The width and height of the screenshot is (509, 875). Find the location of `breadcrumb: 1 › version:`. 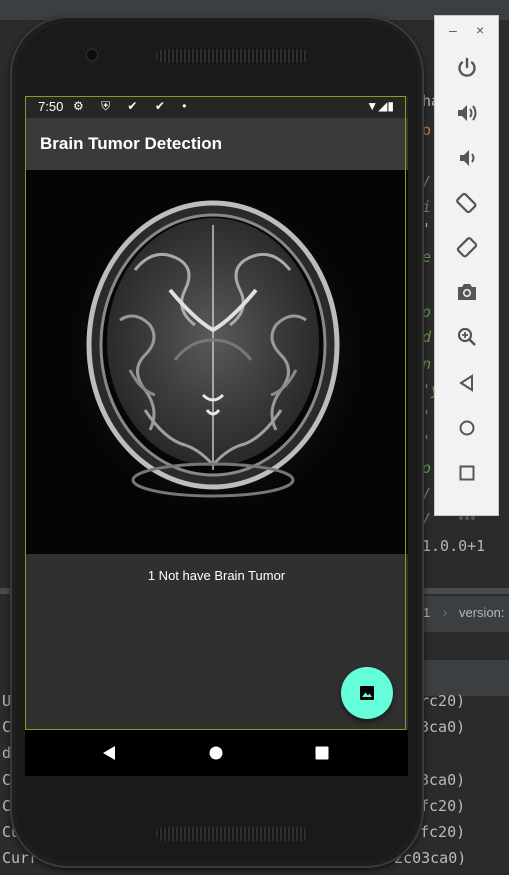

breadcrumb: 1 › version: is located at coordinates (462, 614).